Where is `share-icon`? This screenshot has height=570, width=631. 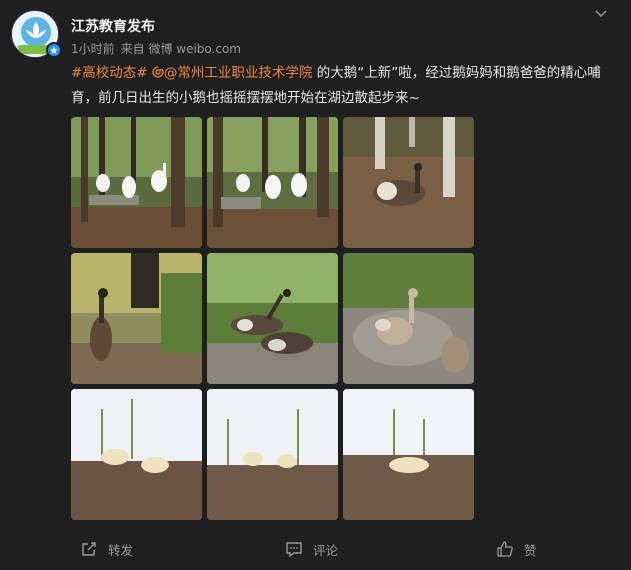 share-icon is located at coordinates (89, 549).